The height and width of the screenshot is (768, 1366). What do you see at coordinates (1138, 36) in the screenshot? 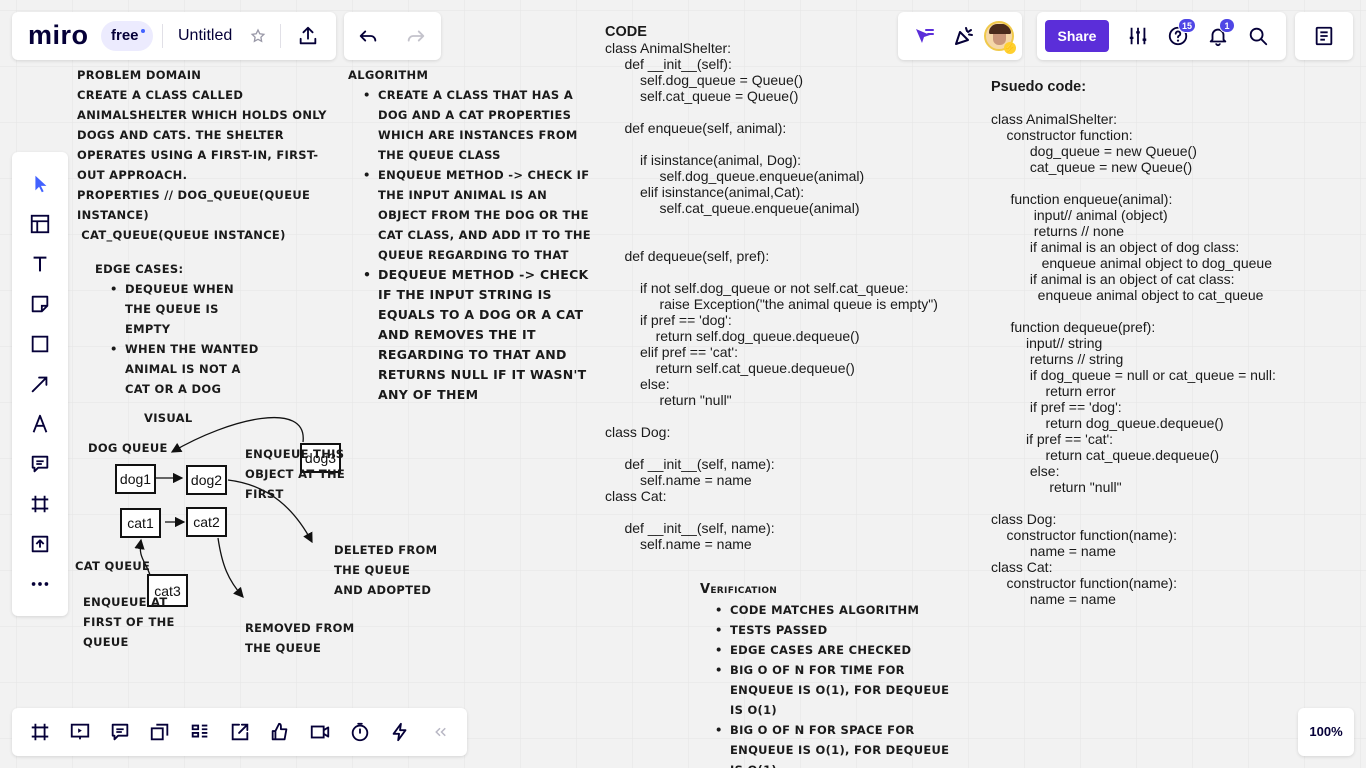
I see `settings-sliders-icon` at bounding box center [1138, 36].